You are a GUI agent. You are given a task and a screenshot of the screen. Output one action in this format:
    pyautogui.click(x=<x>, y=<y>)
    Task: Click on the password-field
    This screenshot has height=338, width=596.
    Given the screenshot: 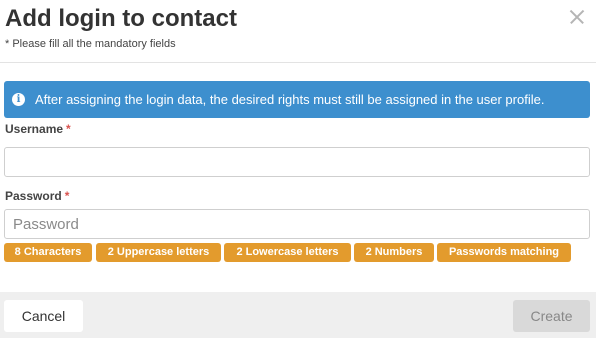 What is the action you would take?
    pyautogui.click(x=297, y=224)
    